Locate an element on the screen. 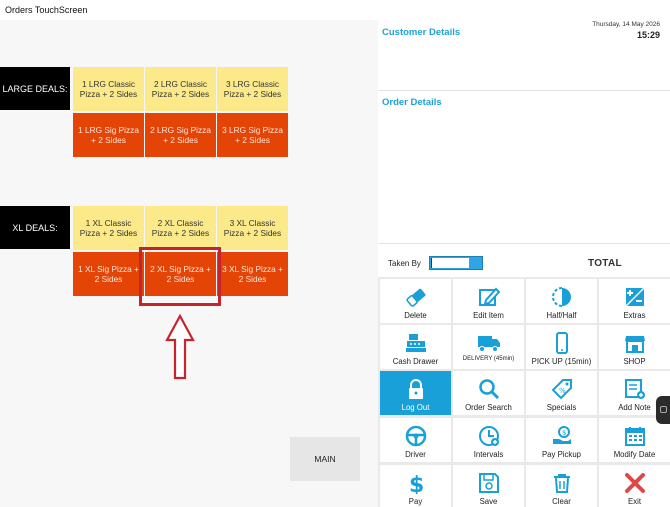  specials-button: % Specials is located at coordinates (561, 393).